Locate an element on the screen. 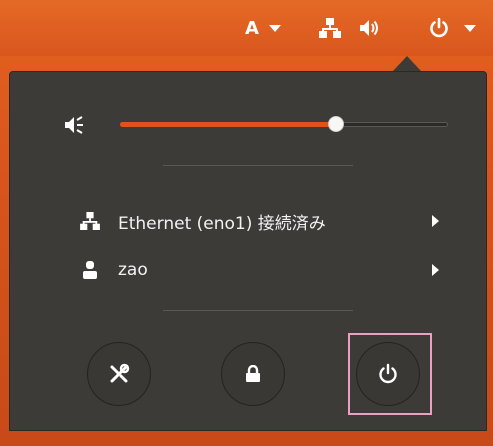  power-button-highlight is located at coordinates (390, 374).